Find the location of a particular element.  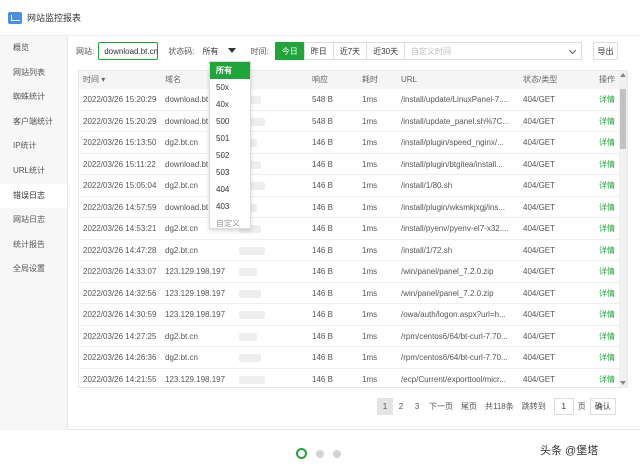

time-30days-button: 近30天 is located at coordinates (386, 51).